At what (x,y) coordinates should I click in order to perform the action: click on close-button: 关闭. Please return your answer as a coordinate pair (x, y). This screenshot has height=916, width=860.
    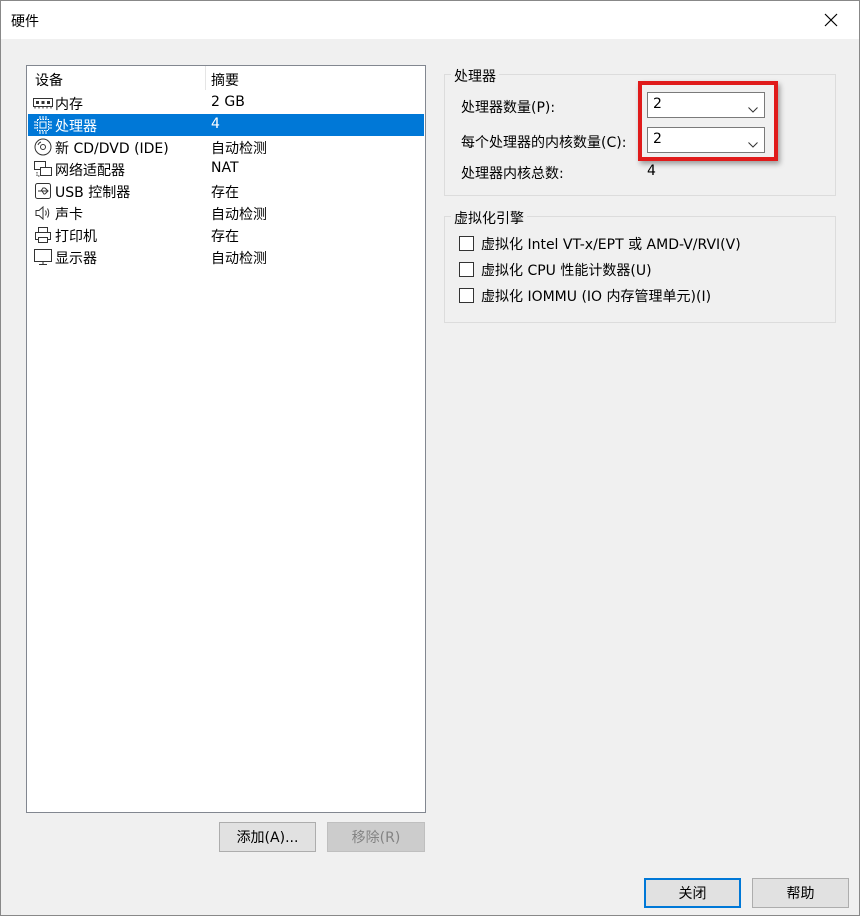
    Looking at the image, I should click on (692, 893).